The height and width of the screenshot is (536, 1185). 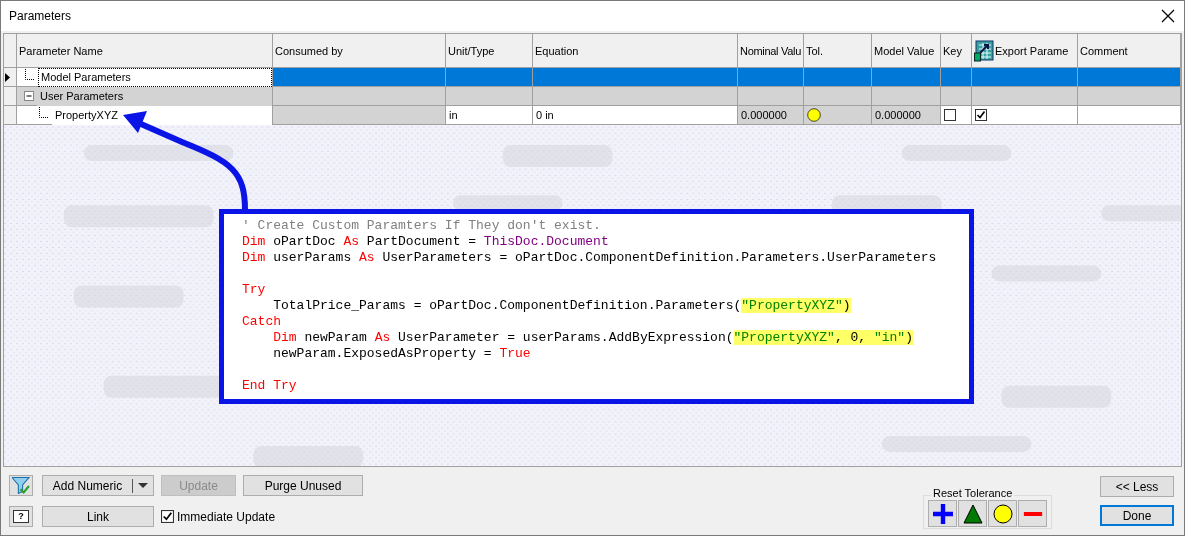 I want to click on model-value-cell: 0.000000, so click(x=906, y=115).